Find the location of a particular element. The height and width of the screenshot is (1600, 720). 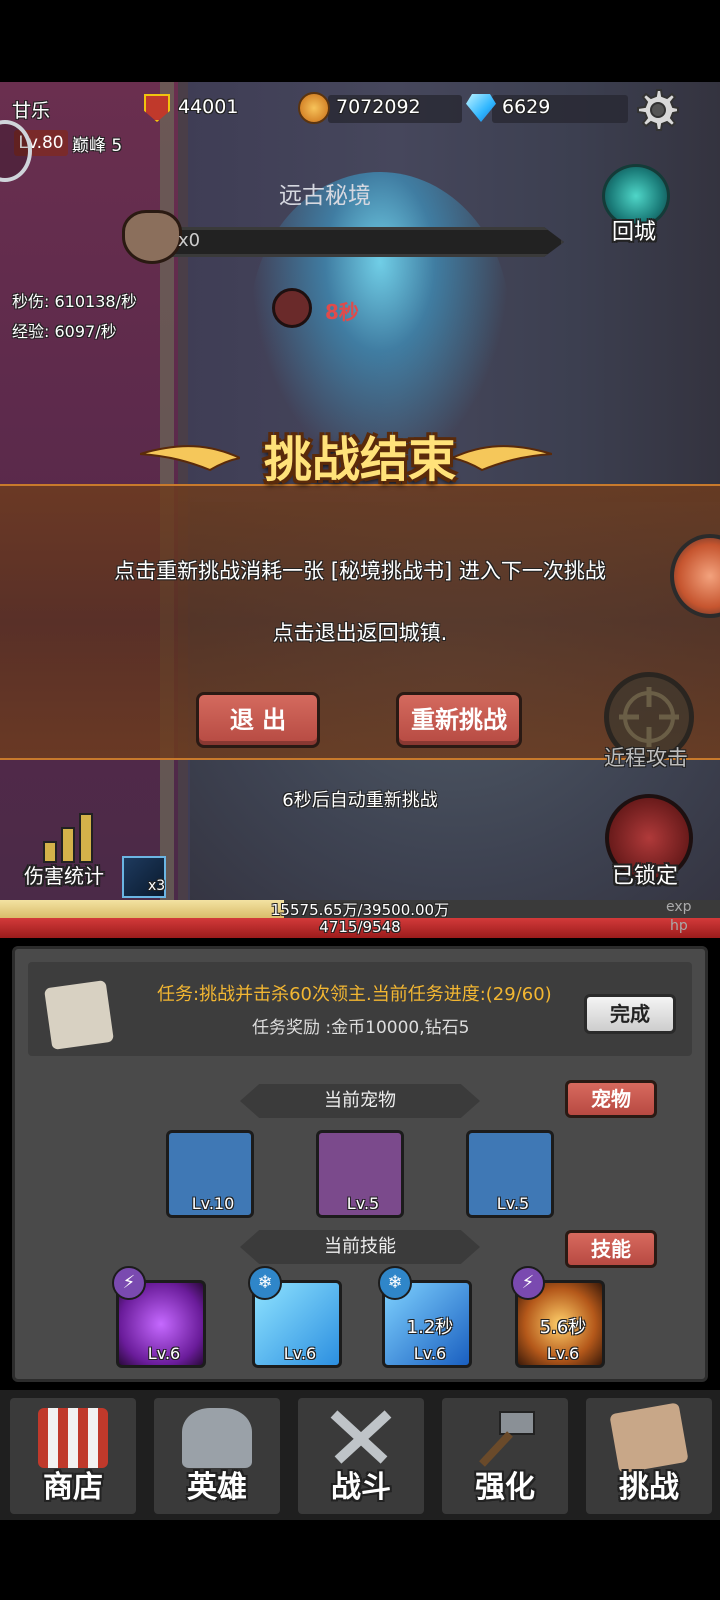

skill-cooldown: 1.2秒 is located at coordinates (430, 1327).